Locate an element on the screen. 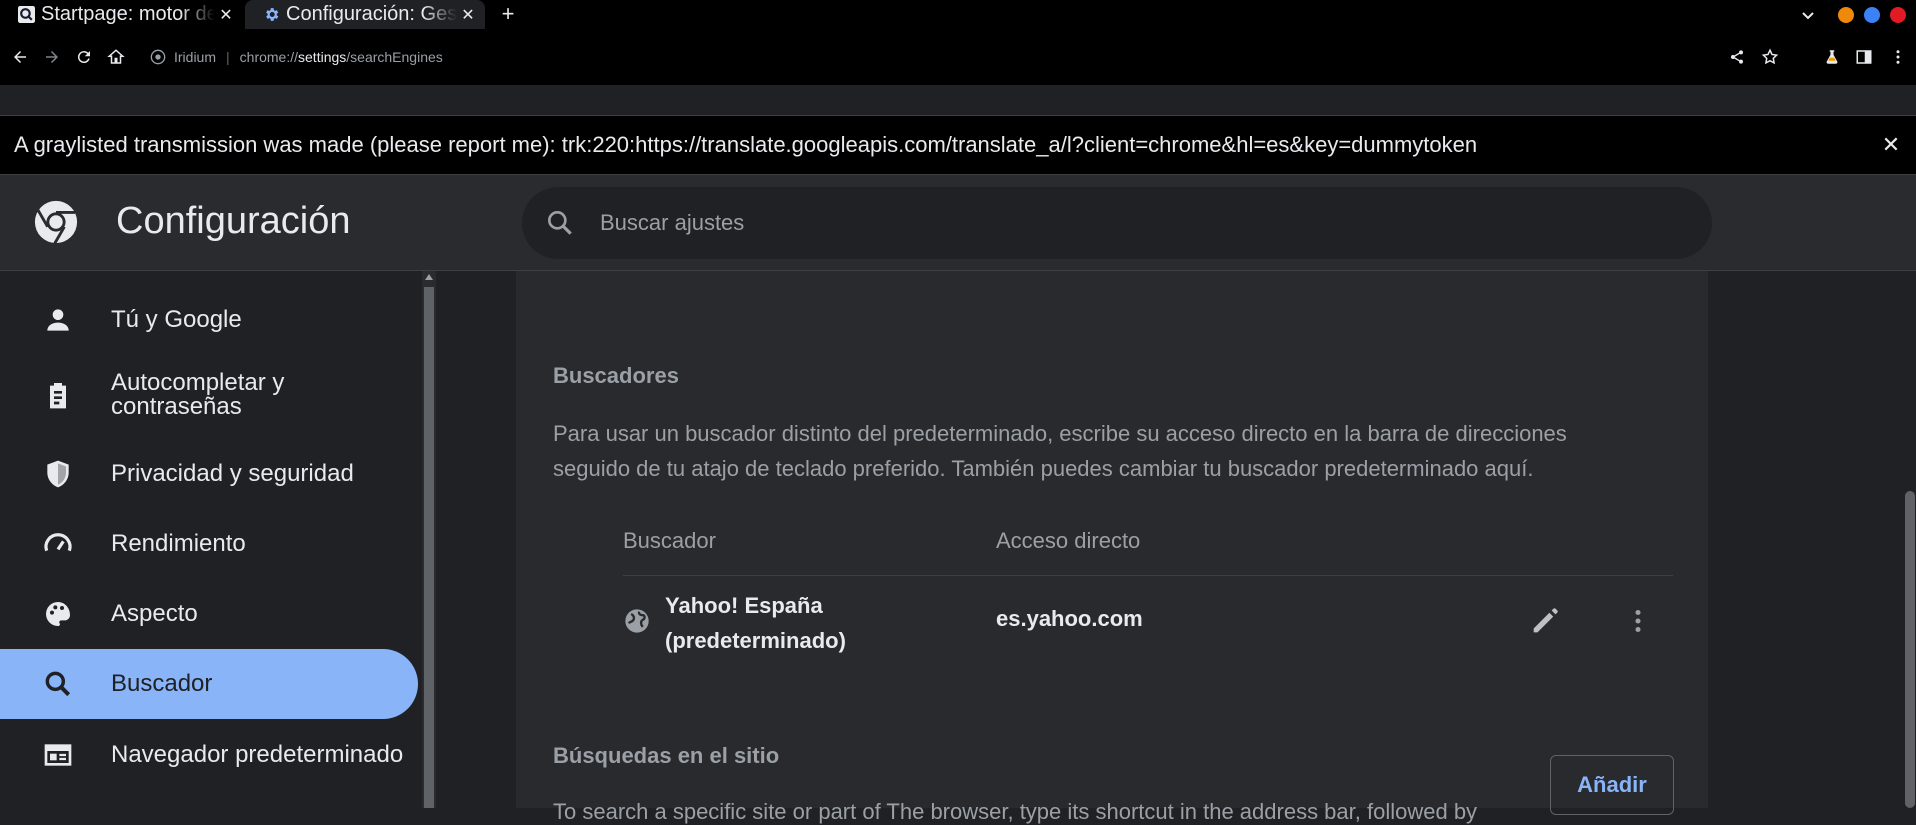 This screenshot has height=825, width=1916. side-panel-button is located at coordinates (1864, 57).